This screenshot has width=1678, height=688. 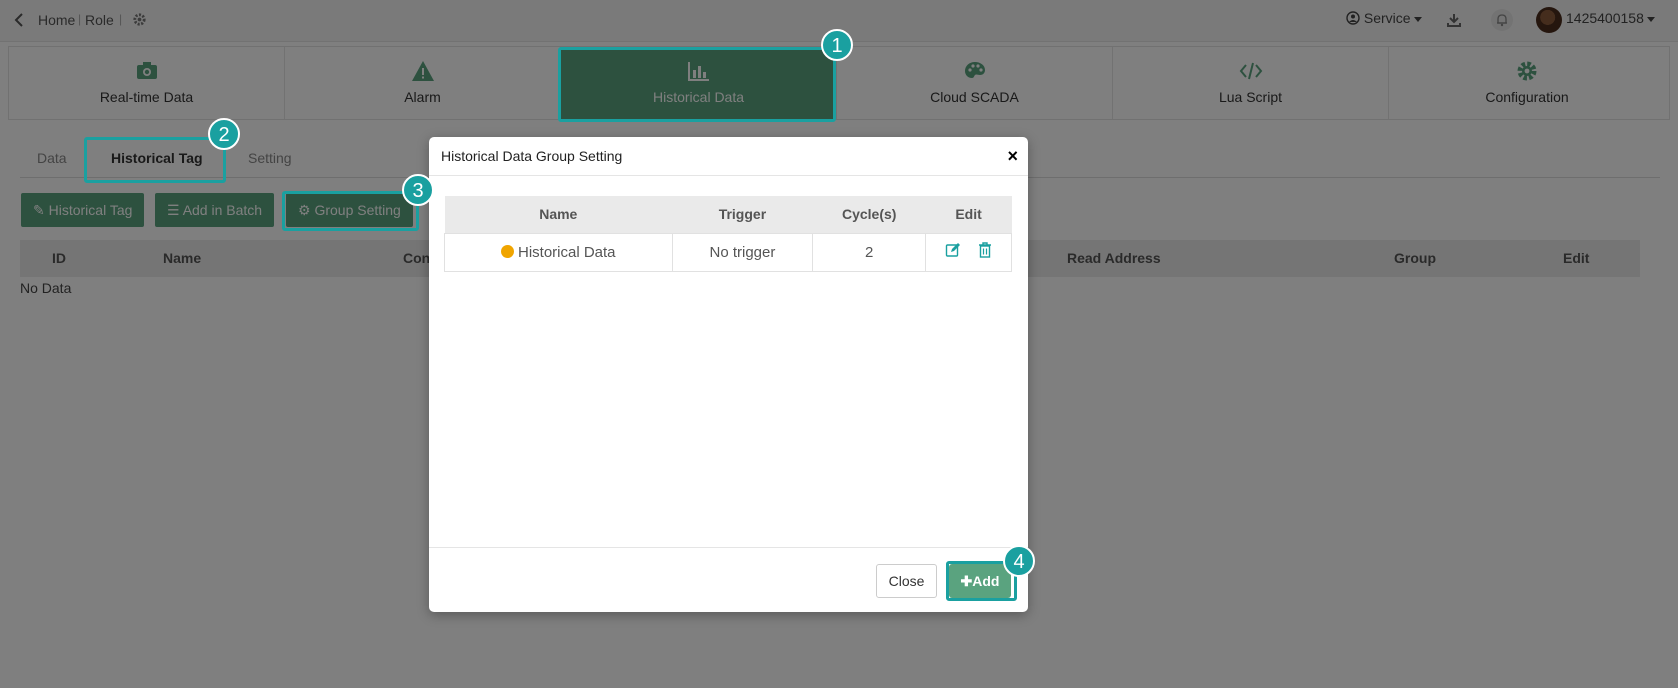 What do you see at coordinates (968, 214) in the screenshot?
I see `column-header: Edit` at bounding box center [968, 214].